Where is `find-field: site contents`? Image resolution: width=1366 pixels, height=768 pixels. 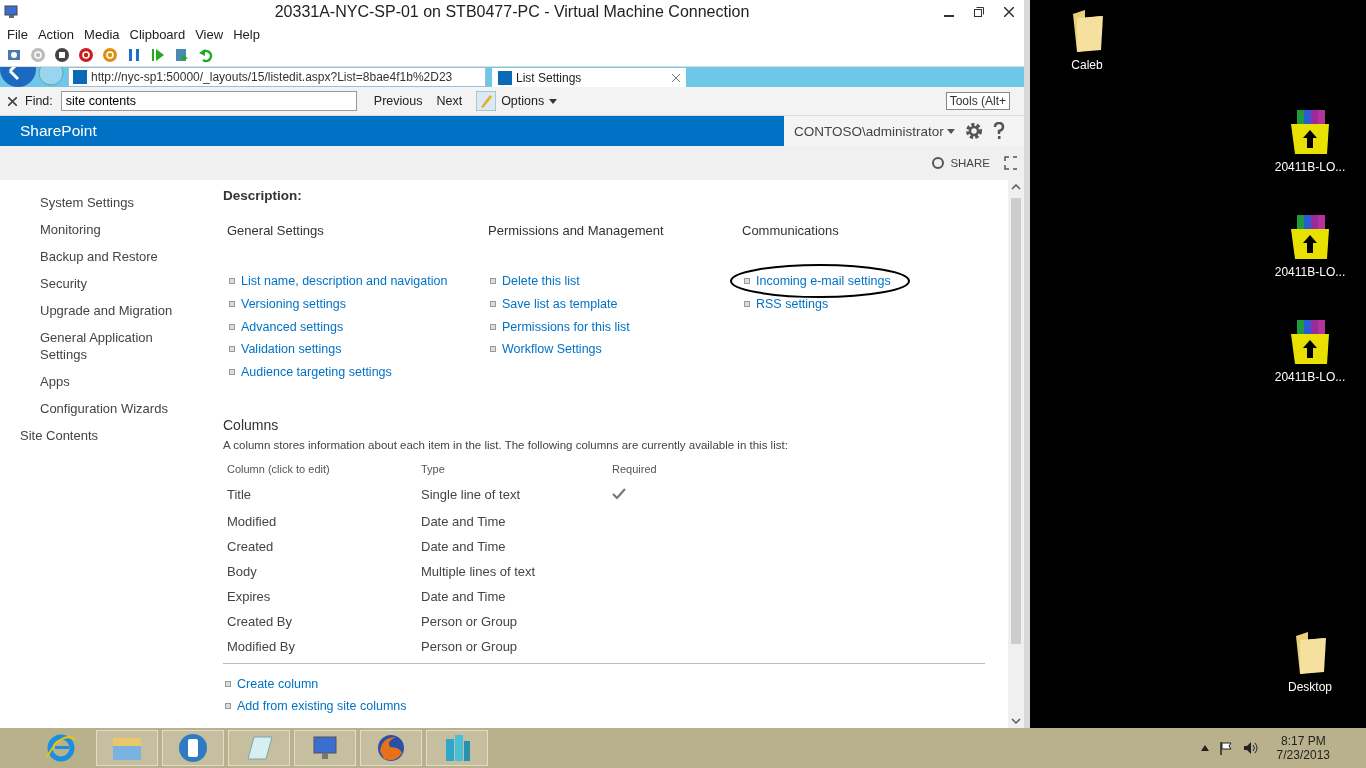
find-field: site contents is located at coordinates (208, 101).